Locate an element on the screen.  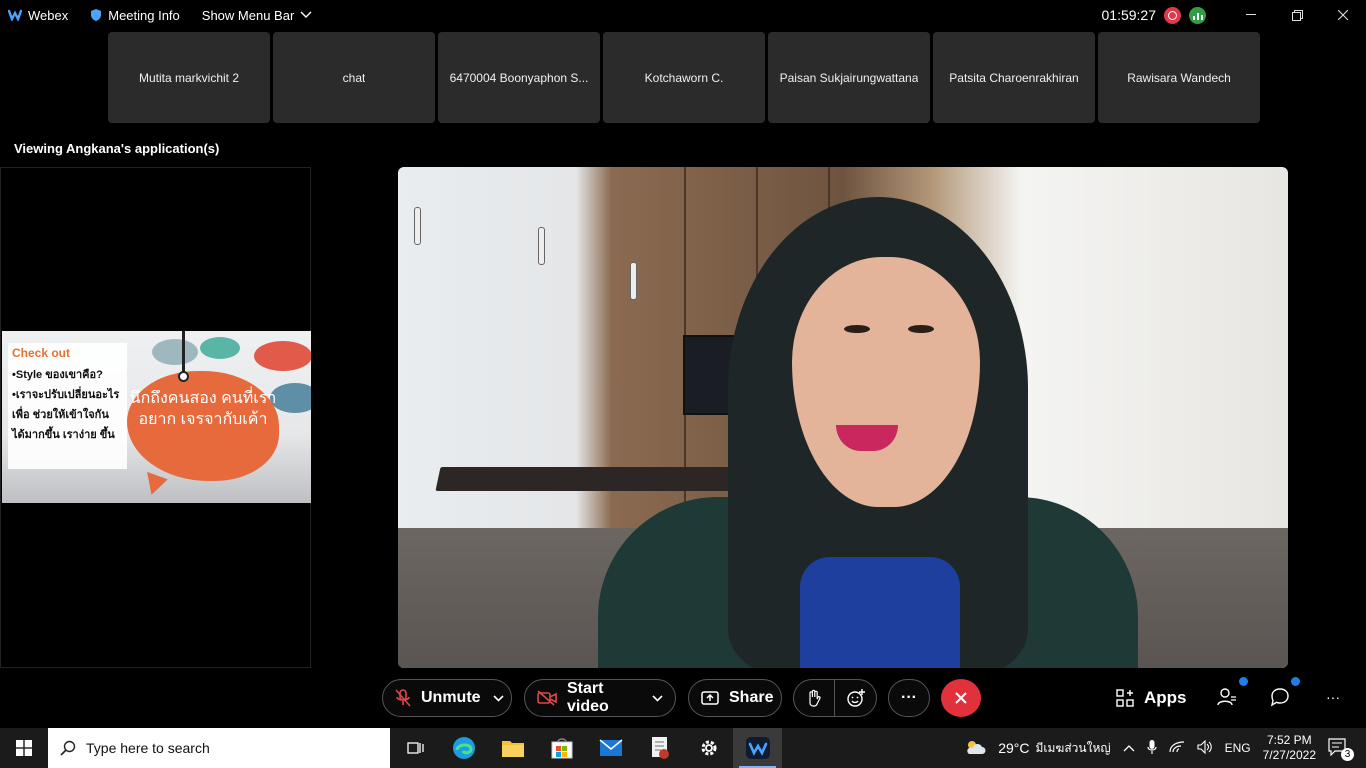
viewing-label: Viewing Angkana's application(s) is located at coordinates (117, 148).